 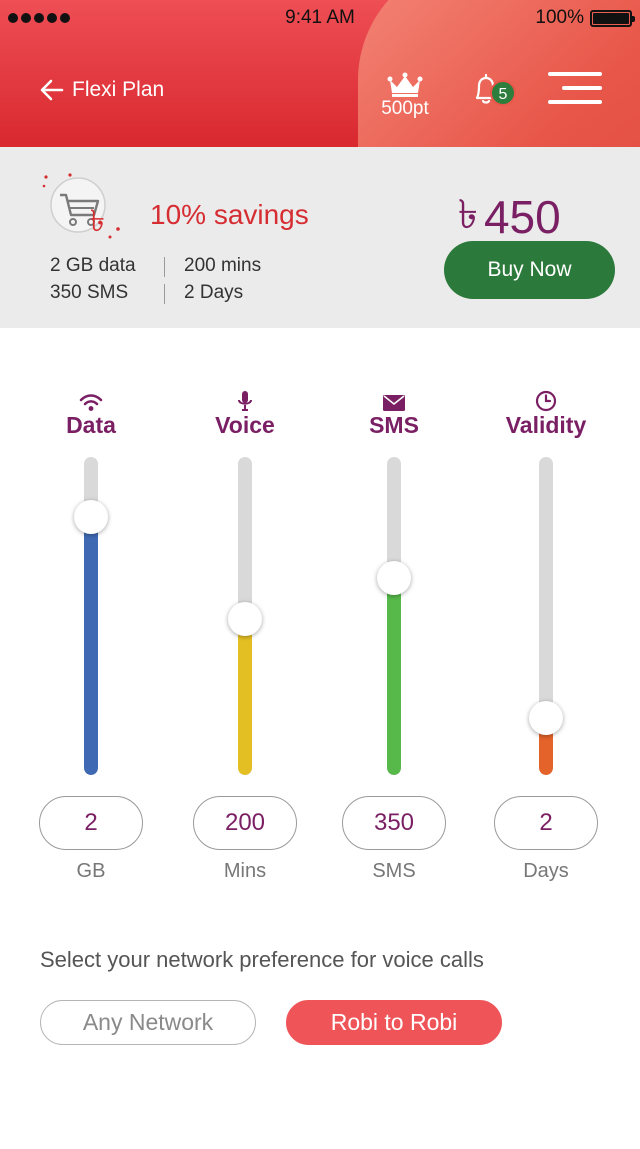 I want to click on wifi-icon, so click(x=91, y=402).